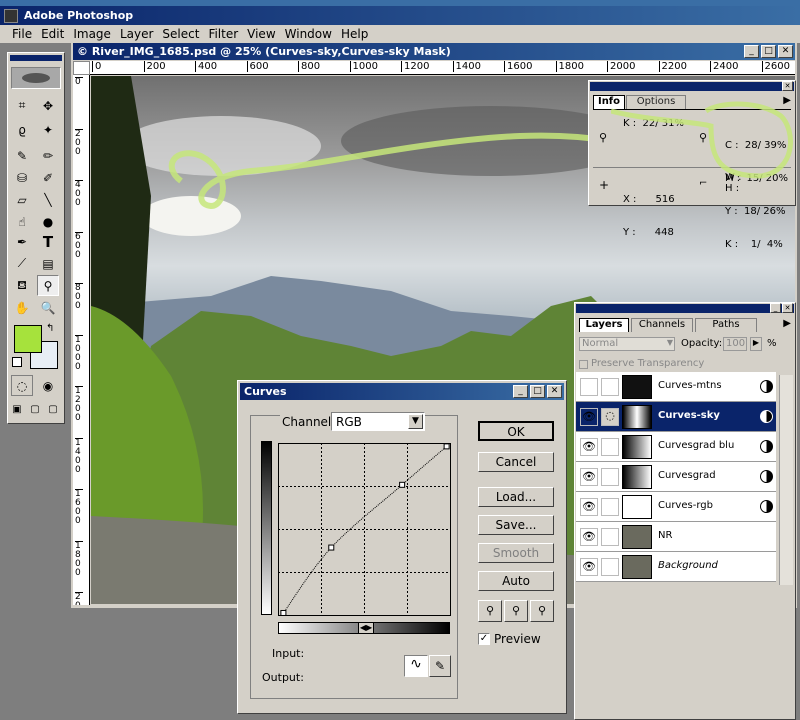 The width and height of the screenshot is (800, 720). Describe the element at coordinates (48, 241) in the screenshot. I see `type-tool-icon: T` at that location.